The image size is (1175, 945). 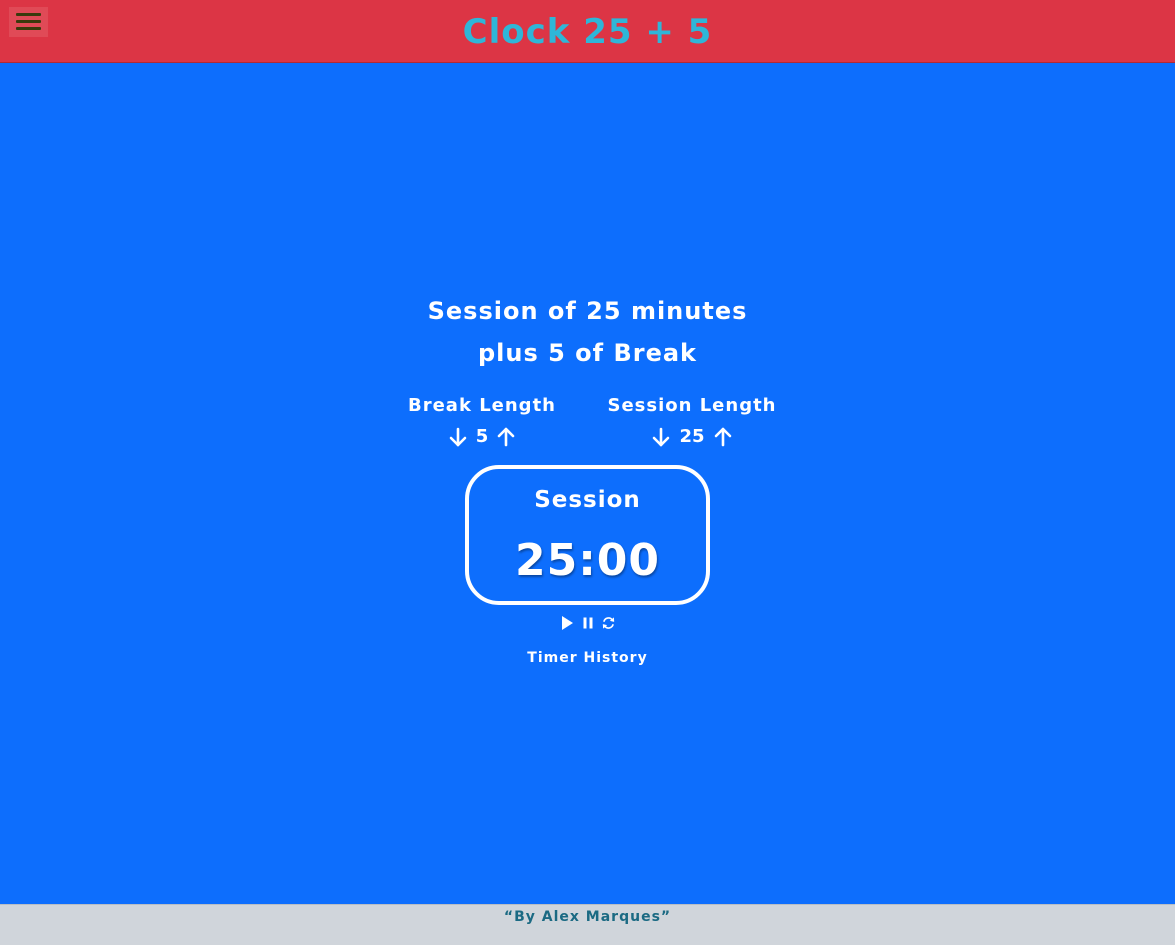 What do you see at coordinates (587, 500) in the screenshot?
I see `timer-label: Session` at bounding box center [587, 500].